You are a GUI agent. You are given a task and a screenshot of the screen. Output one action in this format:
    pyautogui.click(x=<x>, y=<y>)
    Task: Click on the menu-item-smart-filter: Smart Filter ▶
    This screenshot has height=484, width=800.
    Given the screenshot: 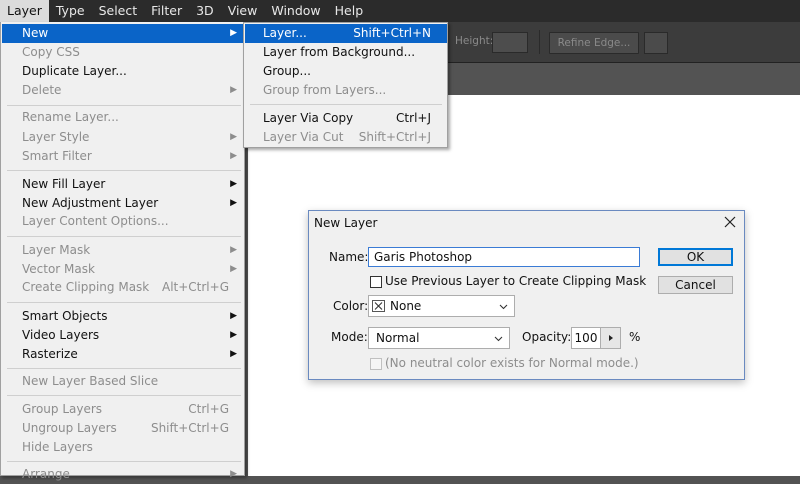 What is the action you would take?
    pyautogui.click(x=122, y=156)
    